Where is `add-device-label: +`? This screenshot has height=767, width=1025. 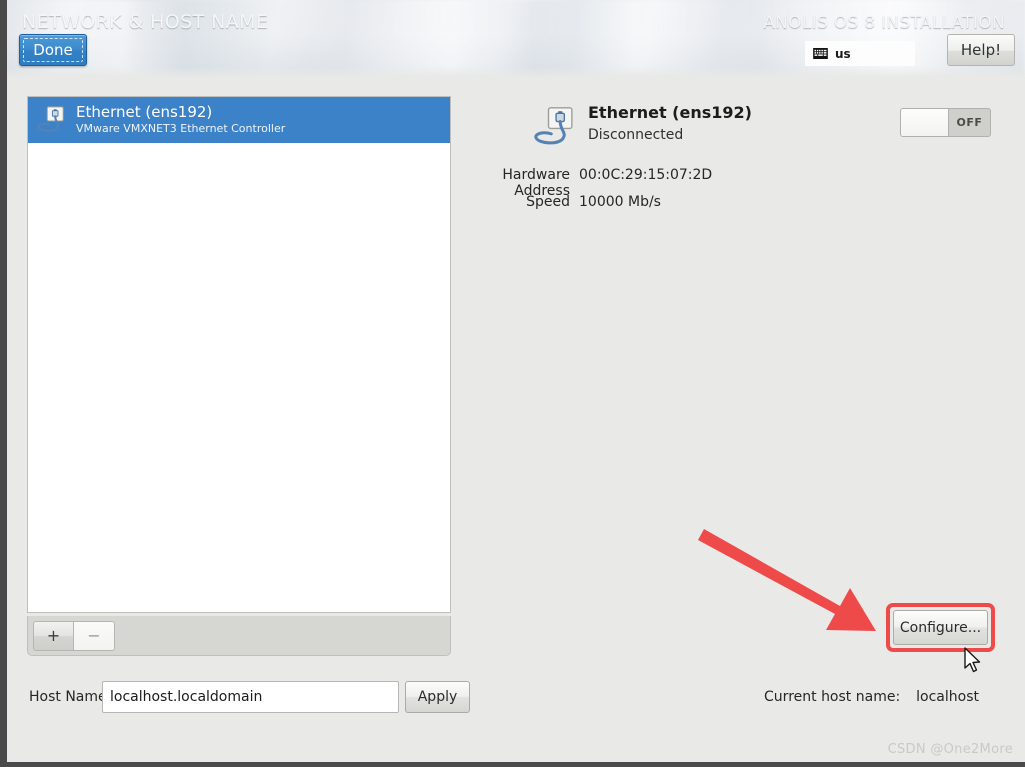 add-device-label: + is located at coordinates (53, 635).